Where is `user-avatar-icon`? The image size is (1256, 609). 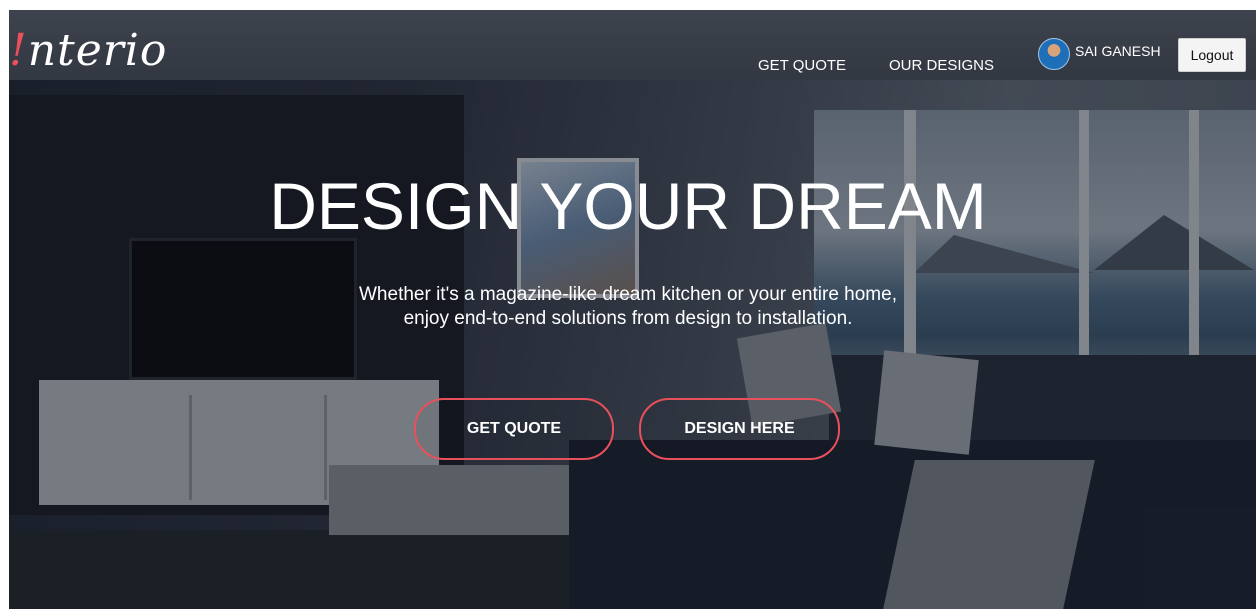 user-avatar-icon is located at coordinates (1054, 54).